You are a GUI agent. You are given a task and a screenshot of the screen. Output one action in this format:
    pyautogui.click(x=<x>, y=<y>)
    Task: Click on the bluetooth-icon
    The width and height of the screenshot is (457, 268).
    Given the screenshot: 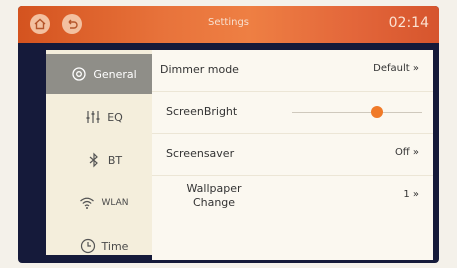 What is the action you would take?
    pyautogui.click(x=93, y=160)
    